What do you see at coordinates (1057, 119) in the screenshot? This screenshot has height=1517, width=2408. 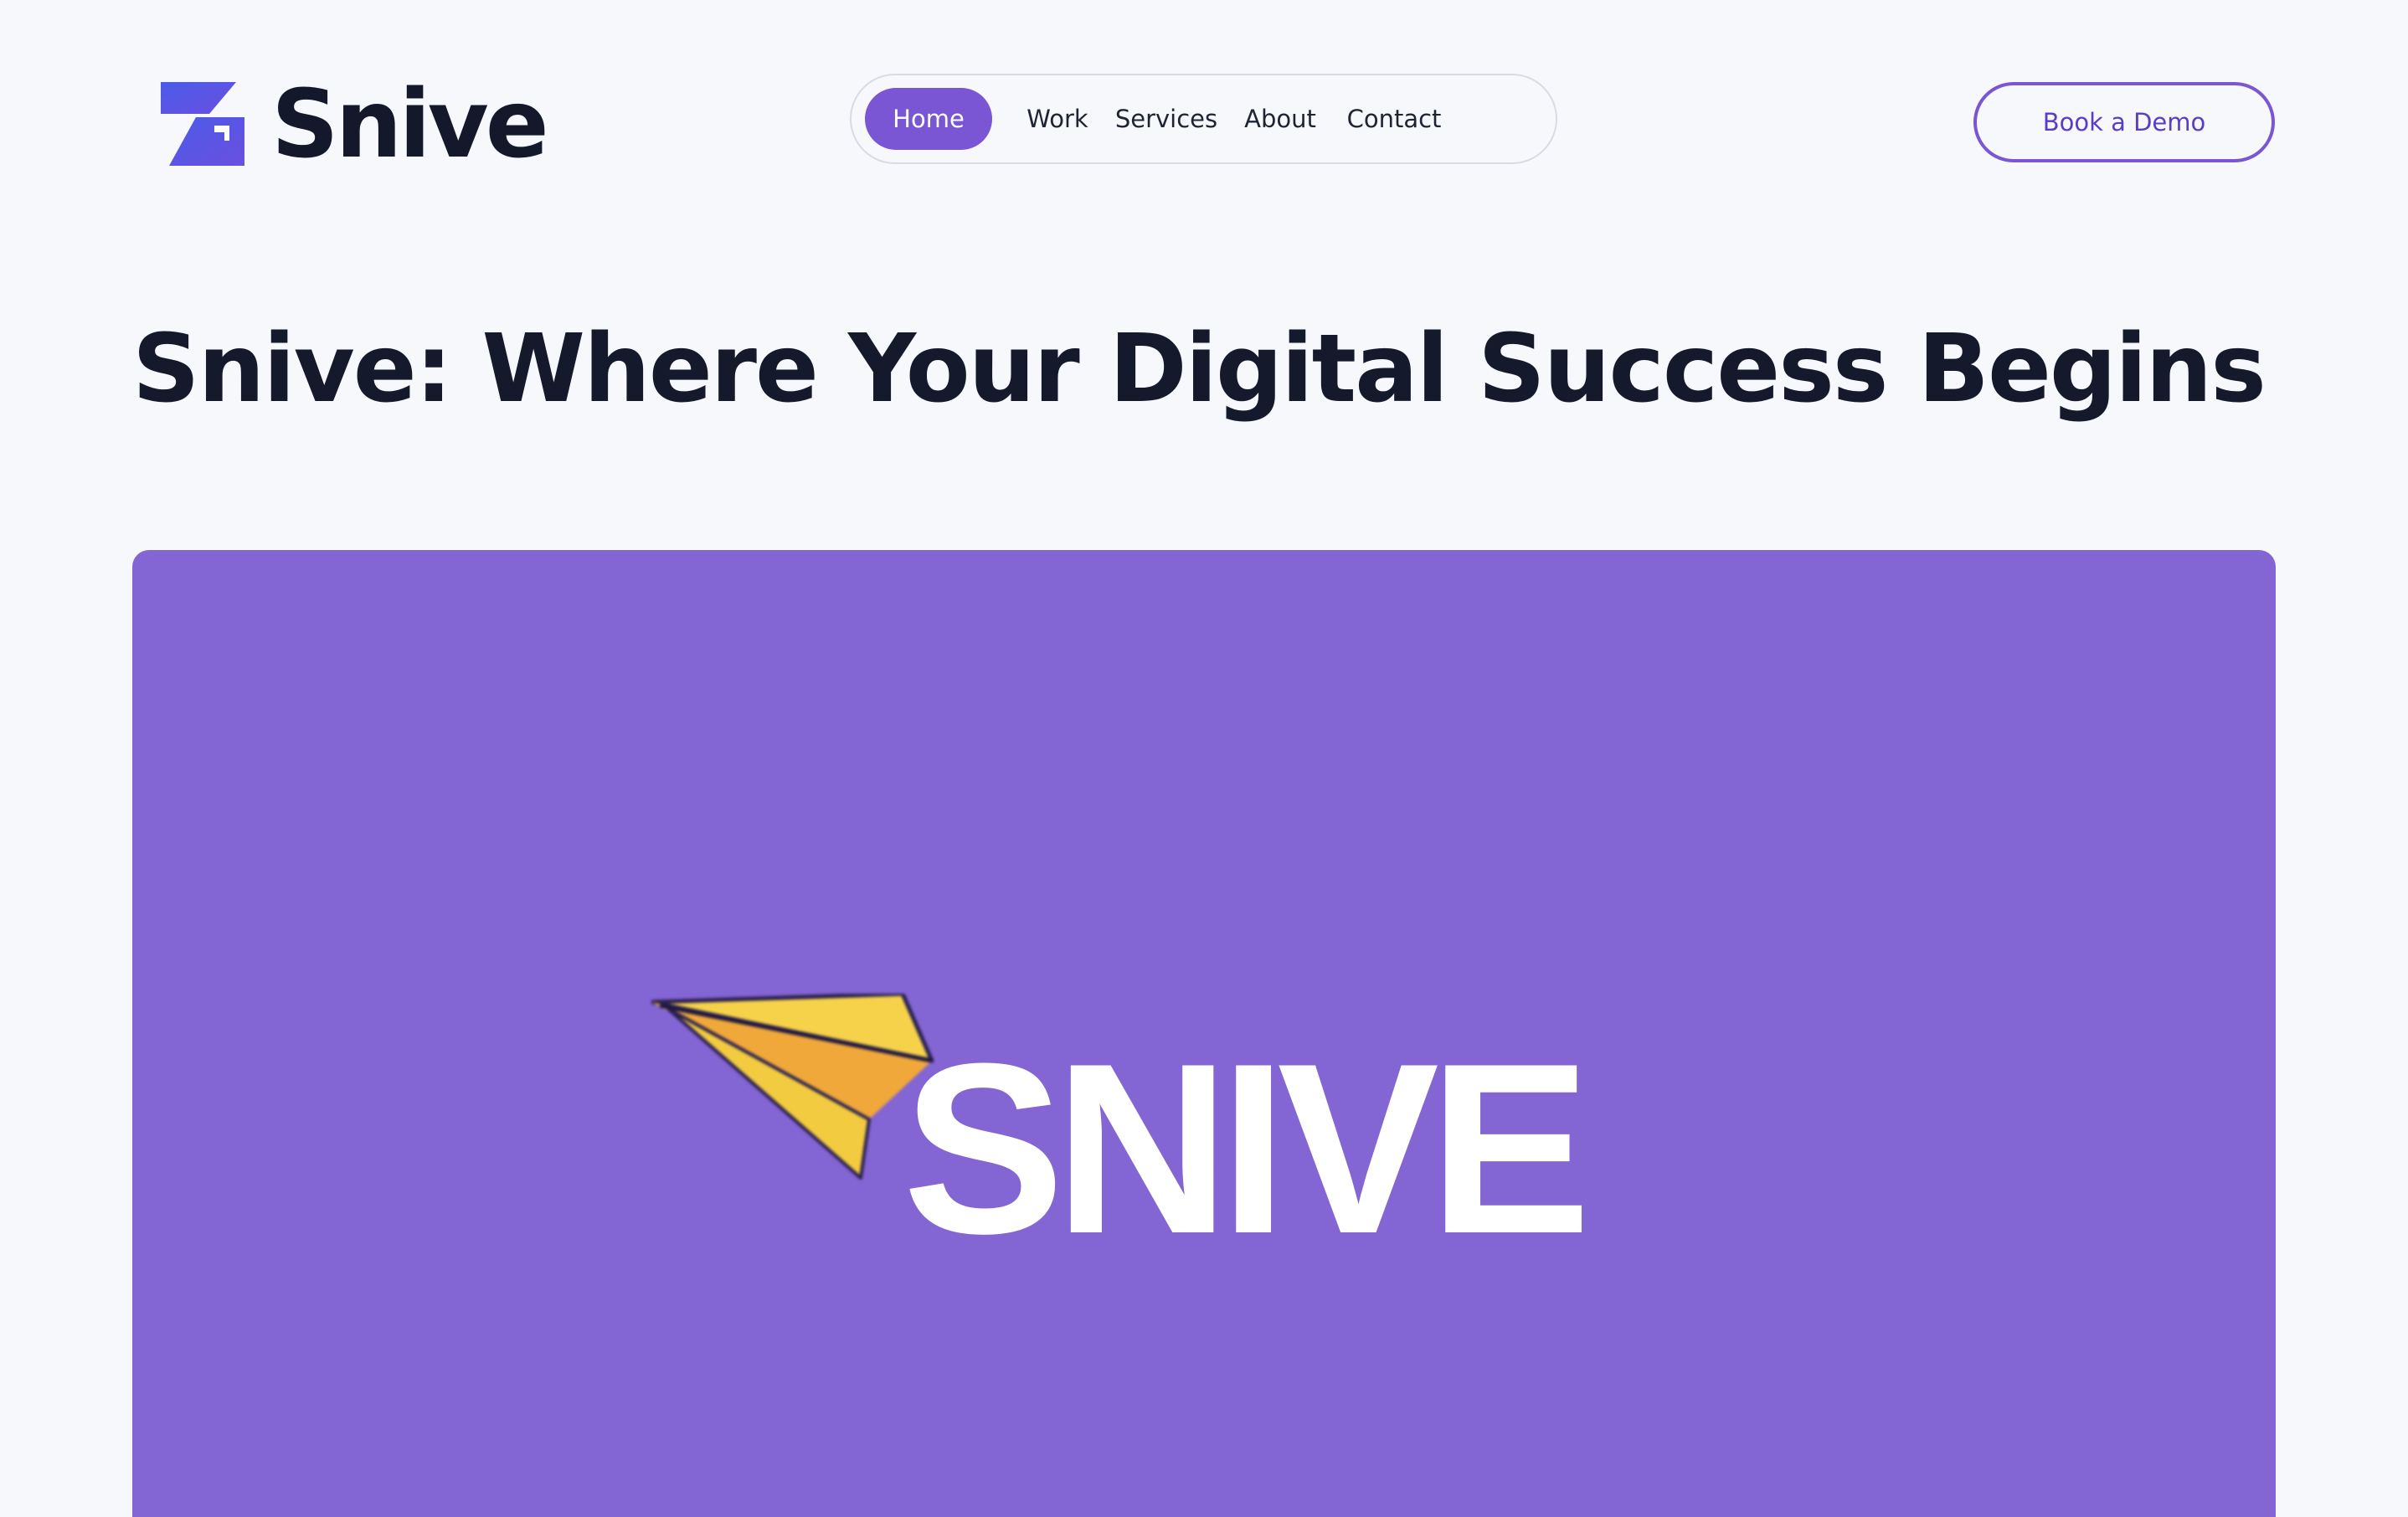 I see `nav-item-work: Work` at bounding box center [1057, 119].